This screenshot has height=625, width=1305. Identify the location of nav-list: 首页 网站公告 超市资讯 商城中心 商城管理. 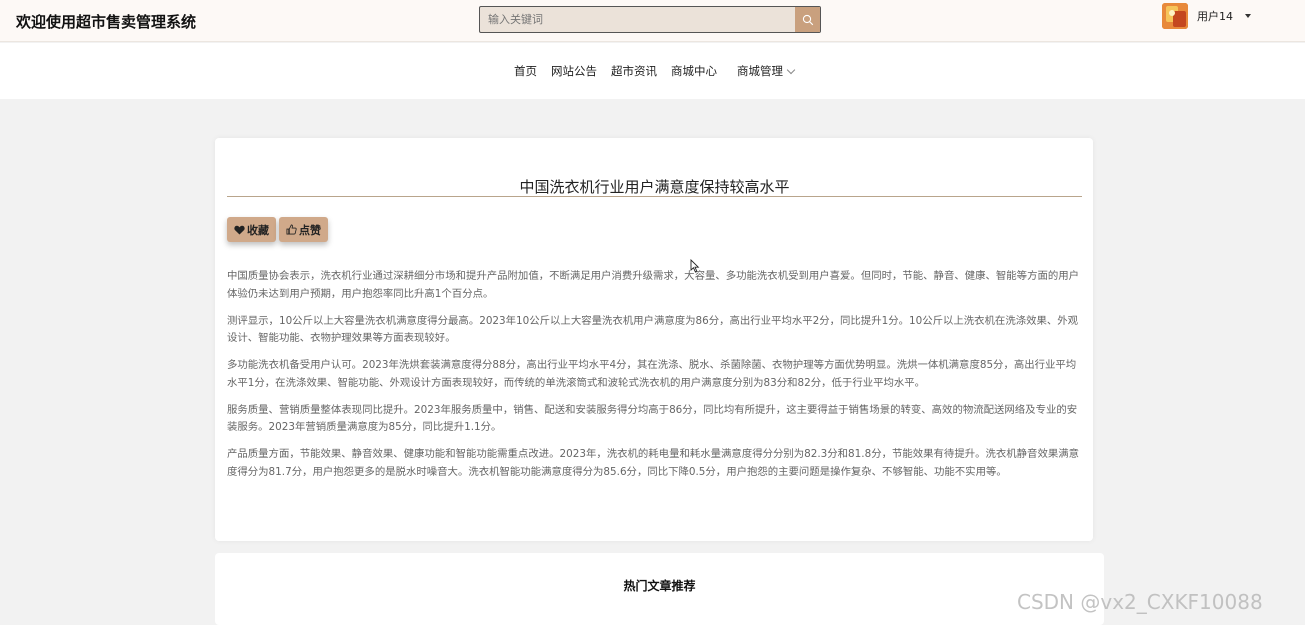
(661, 71).